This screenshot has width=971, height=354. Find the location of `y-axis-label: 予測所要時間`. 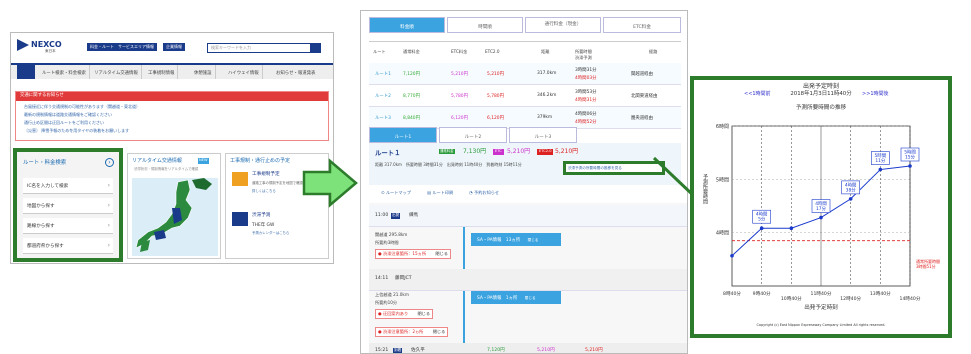

y-axis-label: 予測所要時間 is located at coordinates (705, 189).